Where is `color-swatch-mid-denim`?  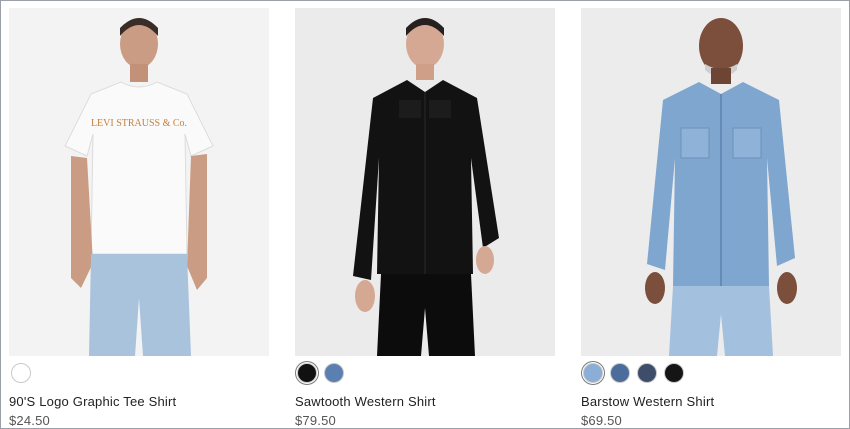
color-swatch-mid-denim is located at coordinates (620, 373).